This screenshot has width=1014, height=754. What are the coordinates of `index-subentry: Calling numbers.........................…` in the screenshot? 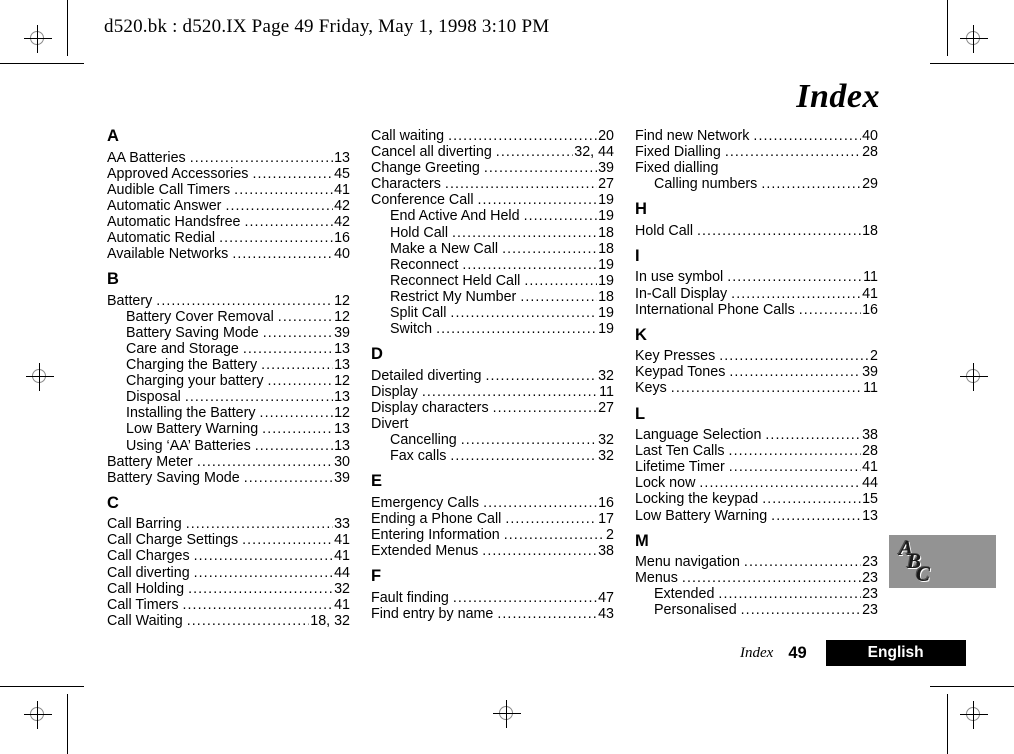 It's located at (756, 184).